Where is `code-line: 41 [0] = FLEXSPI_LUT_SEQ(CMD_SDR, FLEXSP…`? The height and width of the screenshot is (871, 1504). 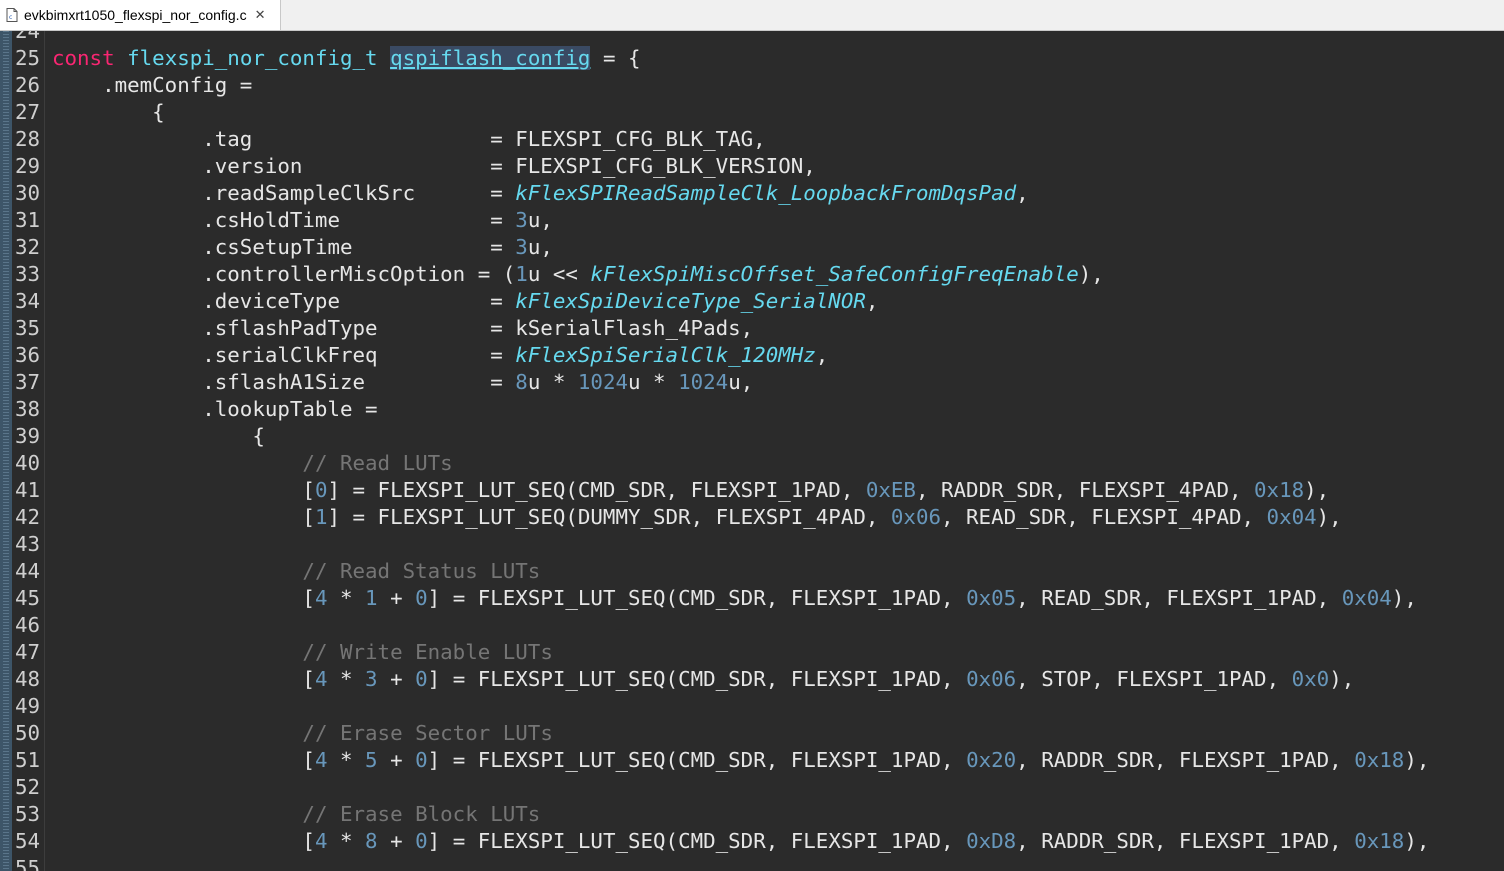
code-line: 41 [0] = FLEXSPI_LUT_SEQ(CMD_SDR, FLEXSP… is located at coordinates (752, 490).